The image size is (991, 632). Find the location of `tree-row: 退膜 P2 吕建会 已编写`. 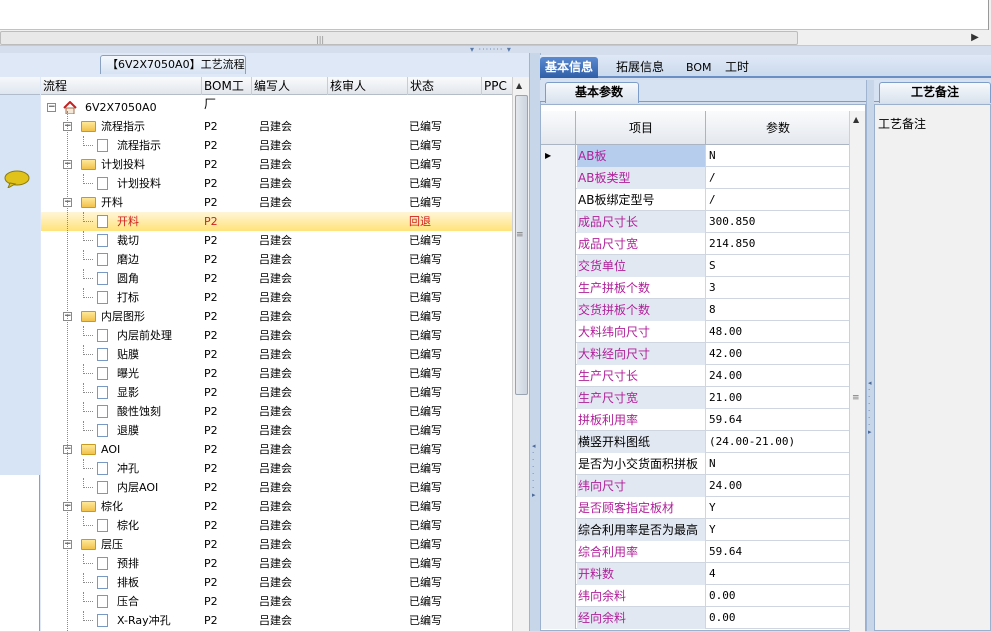

tree-row: 退膜 P2 吕建会 已编写 is located at coordinates (276, 430).